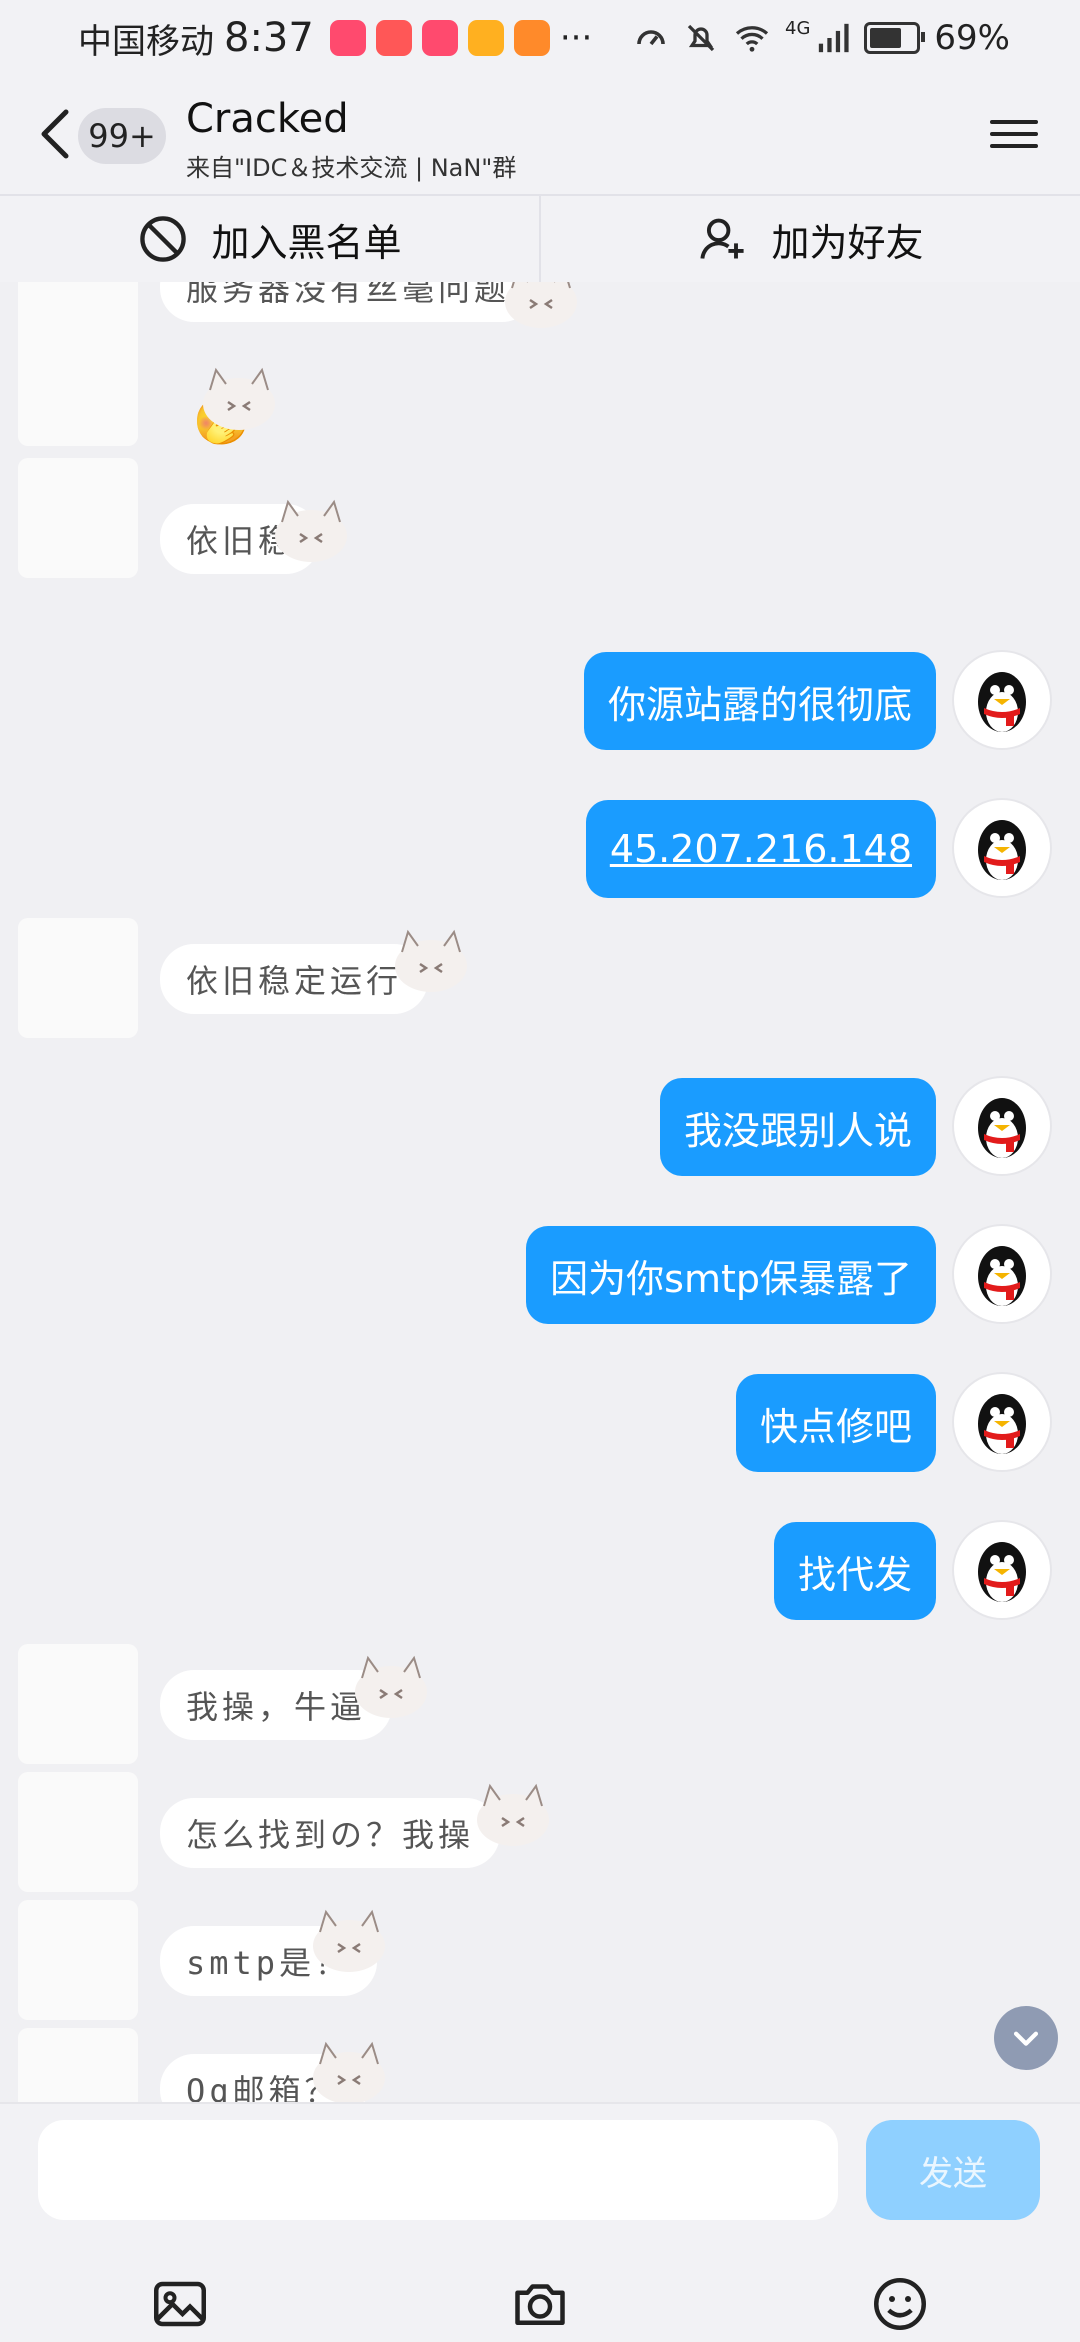 Image resolution: width=1080 pixels, height=2342 pixels. I want to click on emoji-icon, so click(900, 2304).